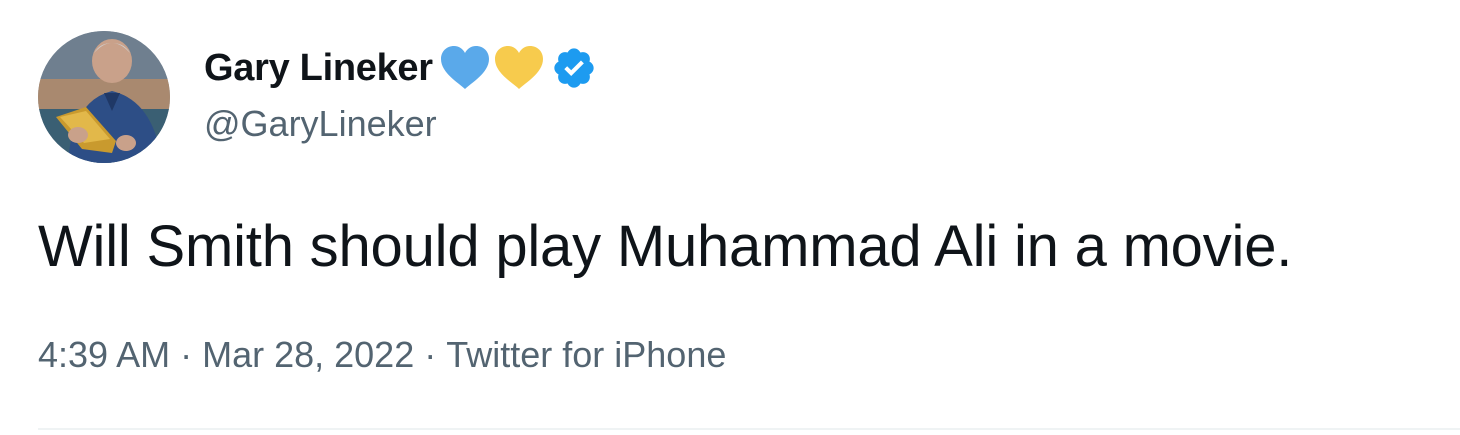  I want to click on author-name-row: Gary Lineker, so click(400, 68).